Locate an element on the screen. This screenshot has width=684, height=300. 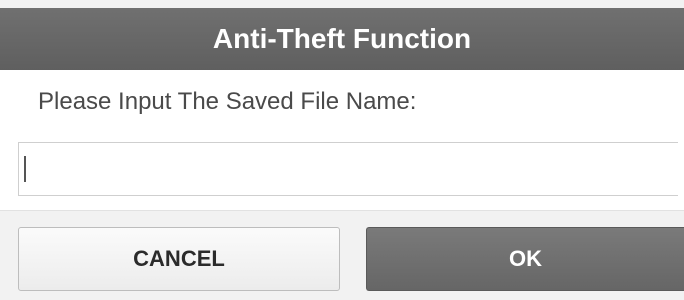
cancel-button-label: CANCEL is located at coordinates (179, 258).